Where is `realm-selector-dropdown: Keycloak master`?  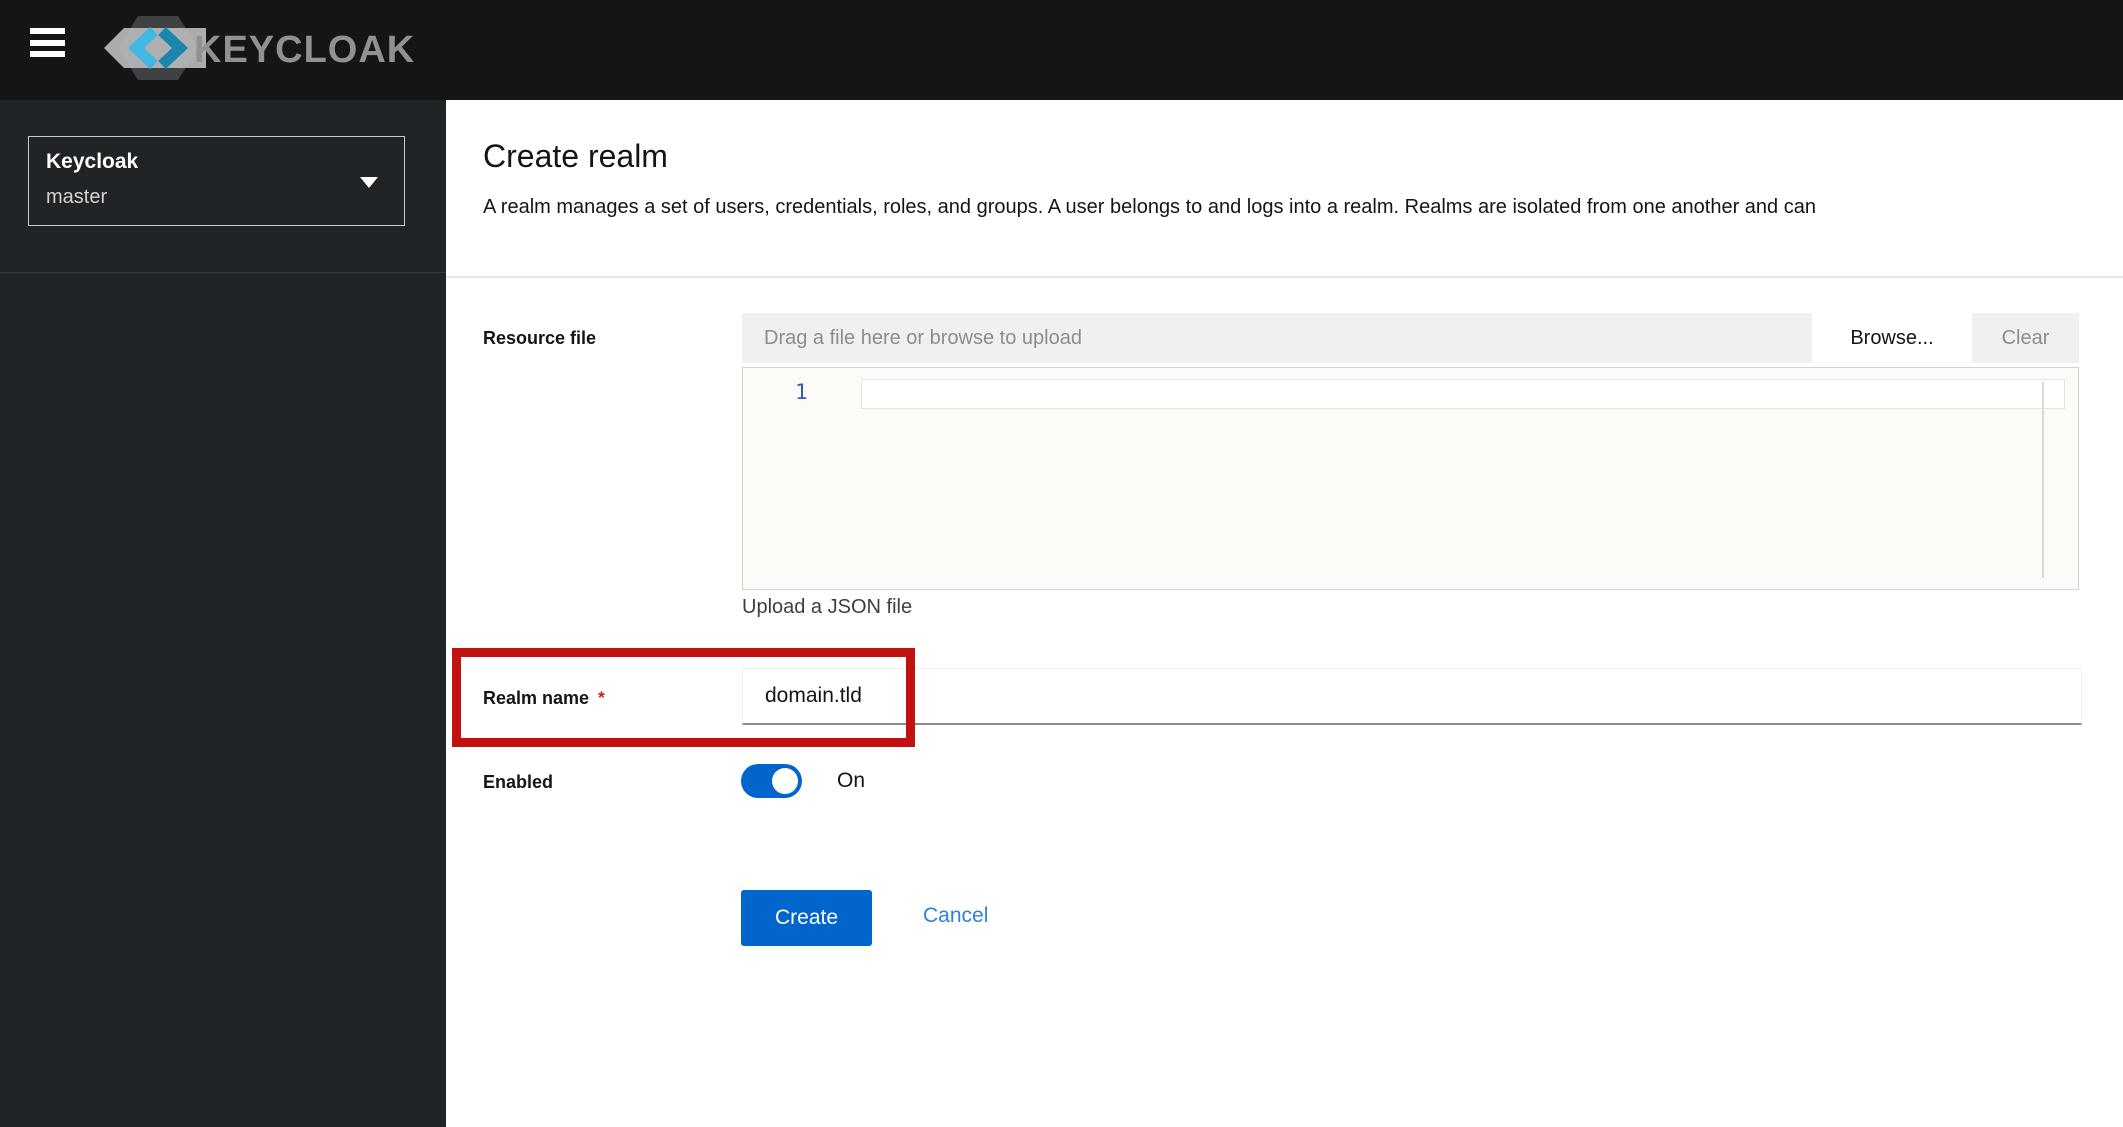
realm-selector-dropdown: Keycloak master is located at coordinates (216, 181).